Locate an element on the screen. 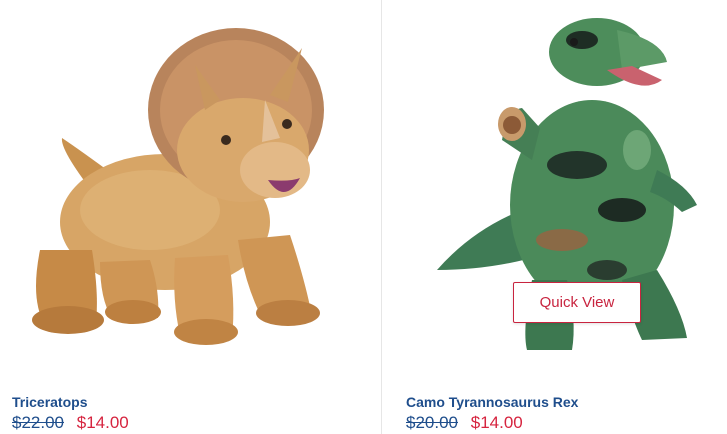  quick-view-button: Quick View is located at coordinates (577, 302).